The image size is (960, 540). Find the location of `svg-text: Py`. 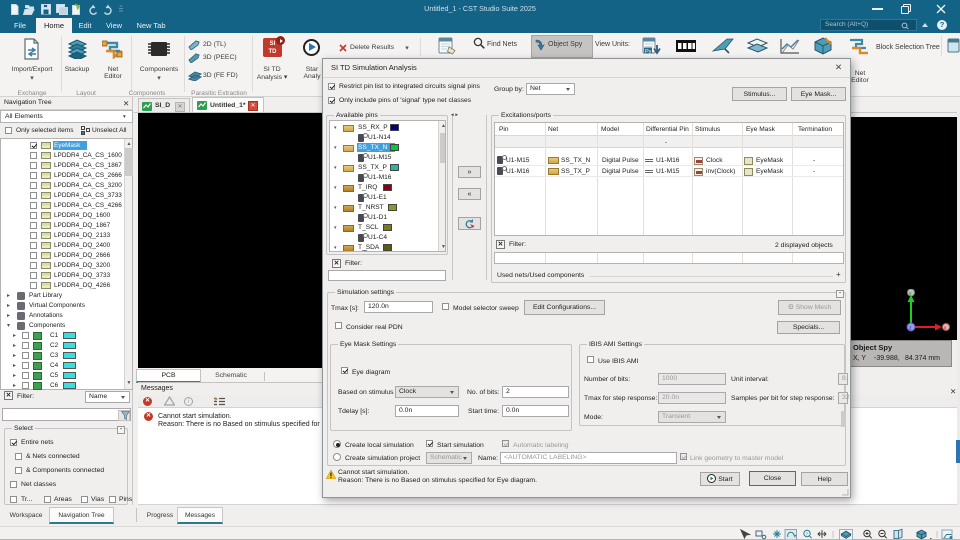

svg-text: Py is located at coordinates (648, 52).